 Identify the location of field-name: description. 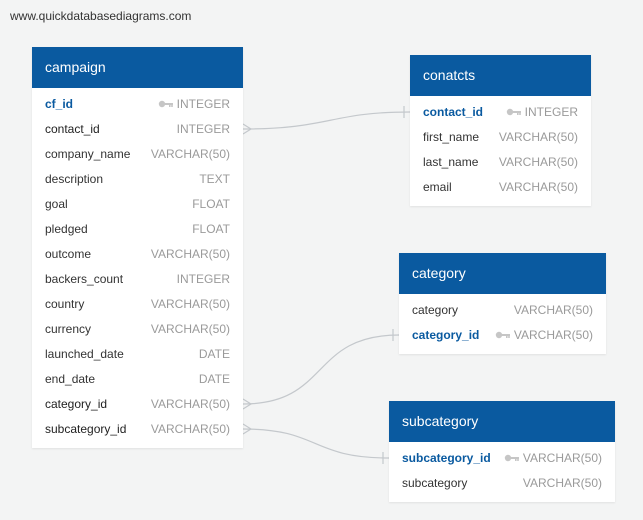
(74, 179).